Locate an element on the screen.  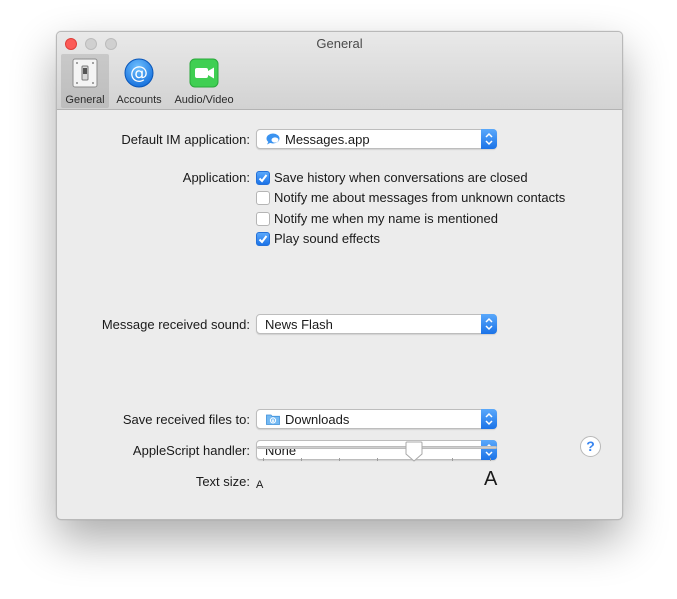
text-size-label: Text size: is located at coordinates (222, 481).